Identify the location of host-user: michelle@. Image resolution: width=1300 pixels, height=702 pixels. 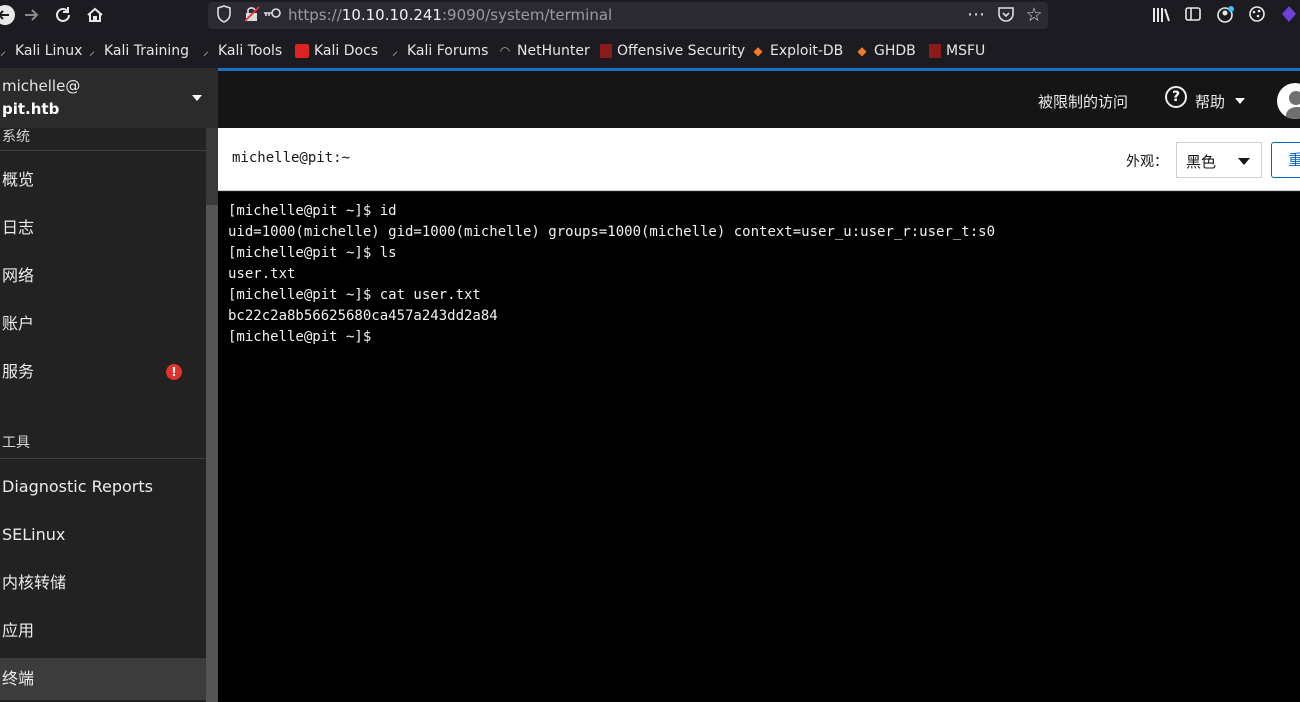
(41, 86).